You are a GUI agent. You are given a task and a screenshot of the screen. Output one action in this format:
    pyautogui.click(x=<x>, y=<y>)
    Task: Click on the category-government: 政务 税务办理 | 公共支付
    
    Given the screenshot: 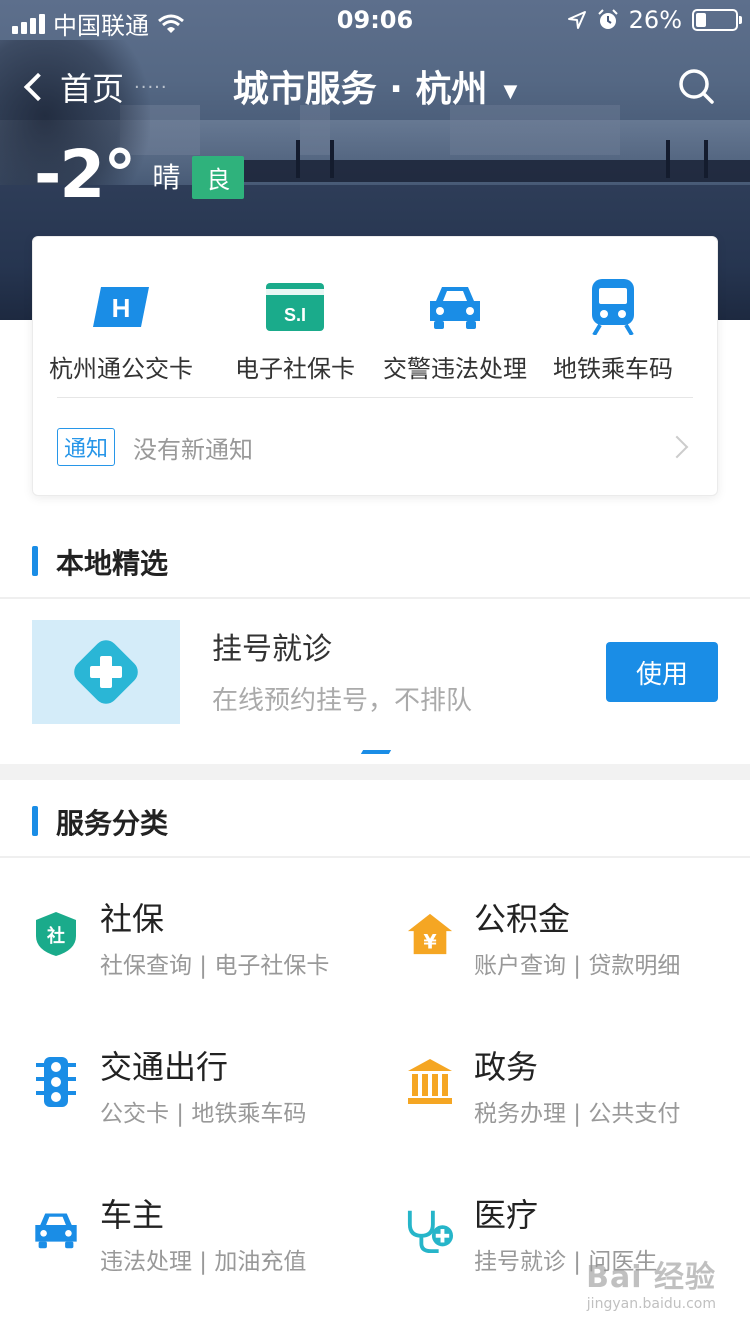 What is the action you would take?
    pyautogui.click(x=576, y=1092)
    